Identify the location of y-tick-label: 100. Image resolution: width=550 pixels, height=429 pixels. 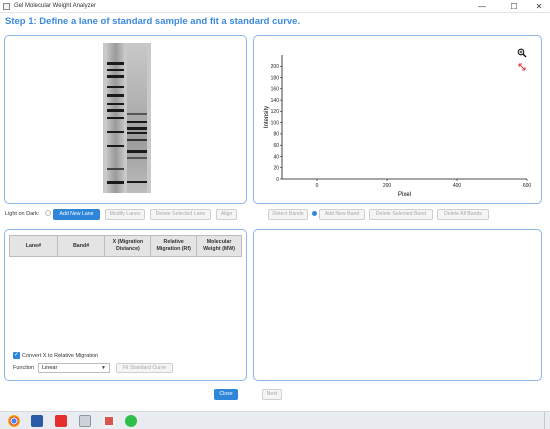
(275, 123).